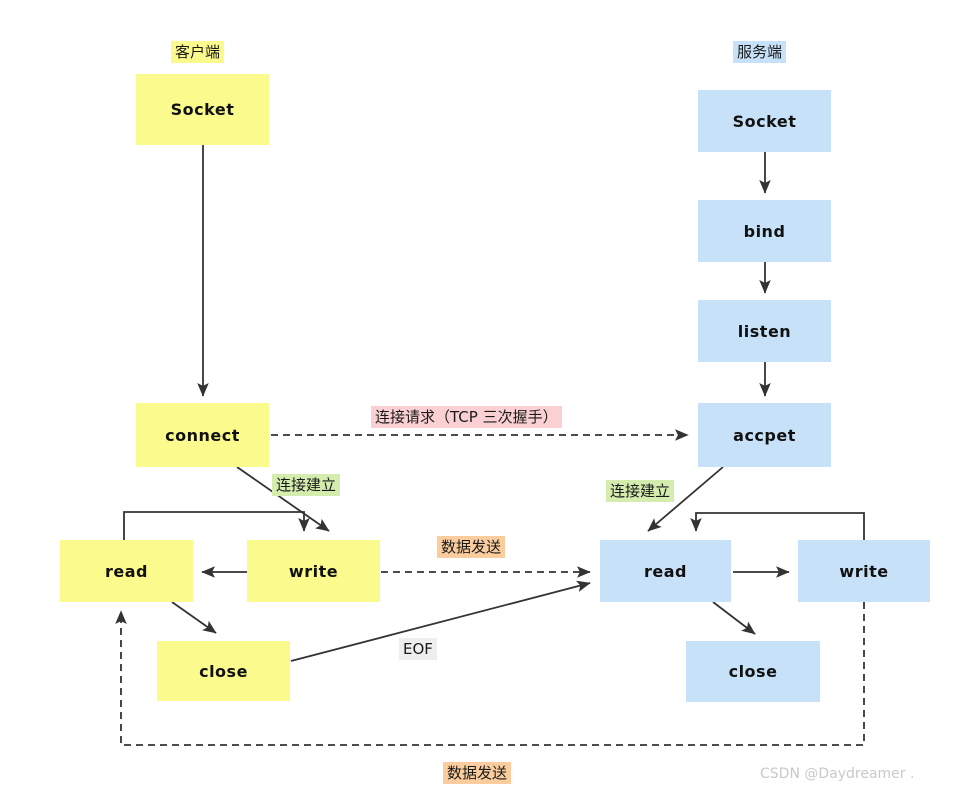  I want to click on node-client-connect: connect, so click(202, 435).